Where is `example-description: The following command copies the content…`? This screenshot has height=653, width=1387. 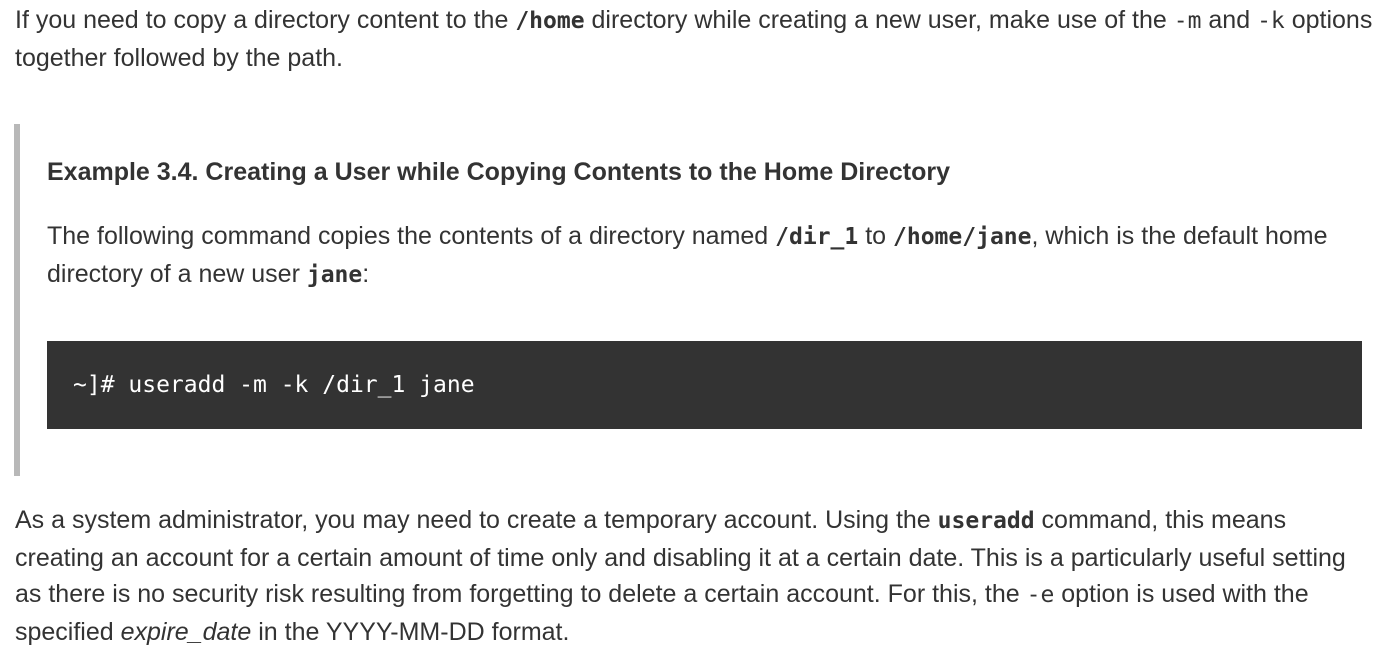 example-description: The following command copies the content… is located at coordinates (707, 255).